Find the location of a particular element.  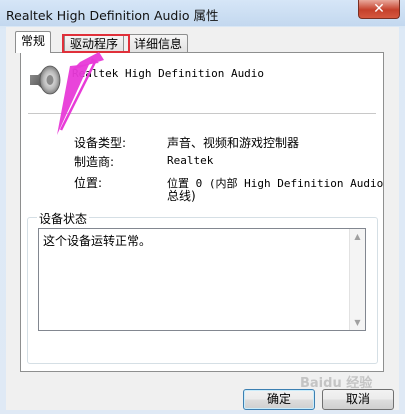

close-icon: ✕ is located at coordinates (379, 9).